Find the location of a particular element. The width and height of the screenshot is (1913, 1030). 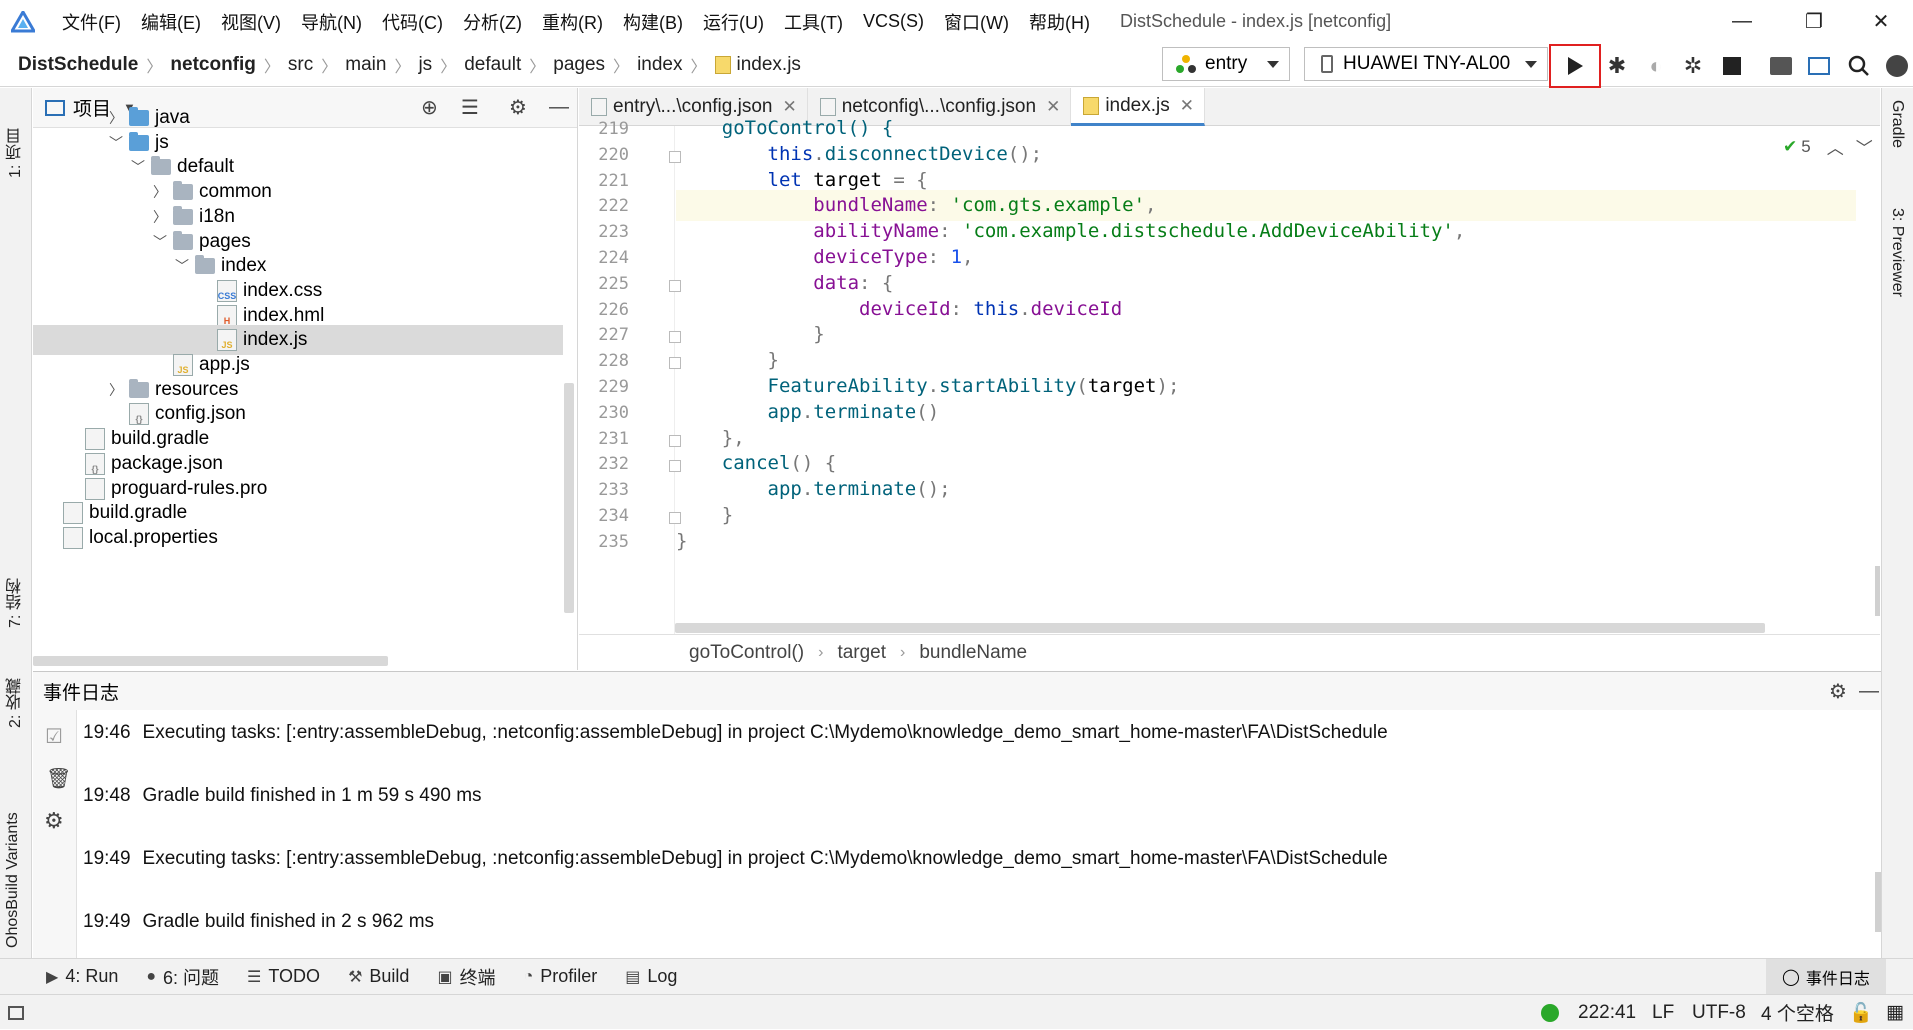

breadcrumb-item: default is located at coordinates (492, 65).